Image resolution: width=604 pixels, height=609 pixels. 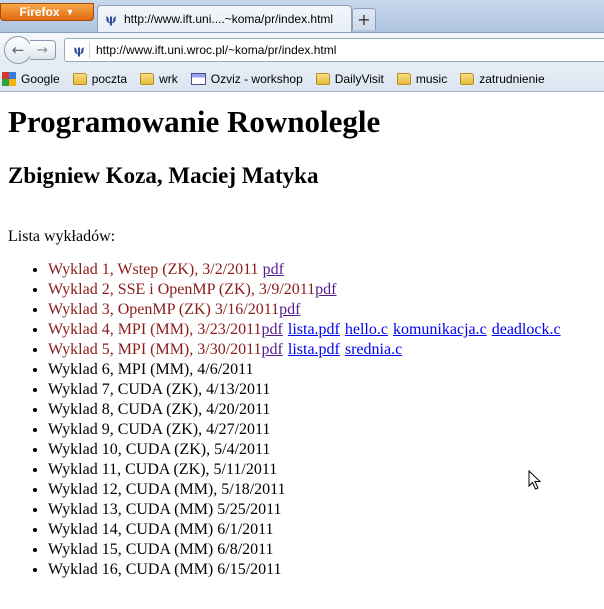 What do you see at coordinates (326, 390) in the screenshot?
I see `lecture-item: Wyklad 7, CUDA (ZK), 4/13/2011` at bounding box center [326, 390].